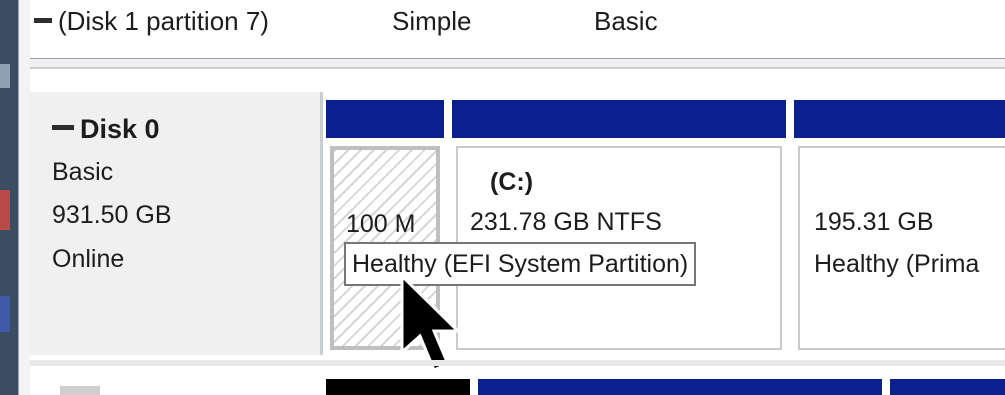 The height and width of the screenshot is (395, 1005). Describe the element at coordinates (83, 172) in the screenshot. I see `disk-kind: Basic` at that location.